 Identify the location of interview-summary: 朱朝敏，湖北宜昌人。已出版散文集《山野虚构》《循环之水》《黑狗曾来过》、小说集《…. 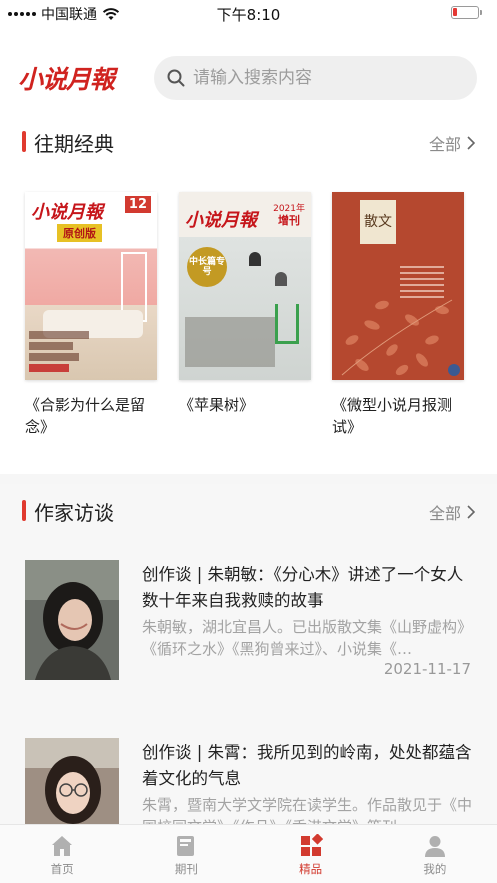
(307, 638).